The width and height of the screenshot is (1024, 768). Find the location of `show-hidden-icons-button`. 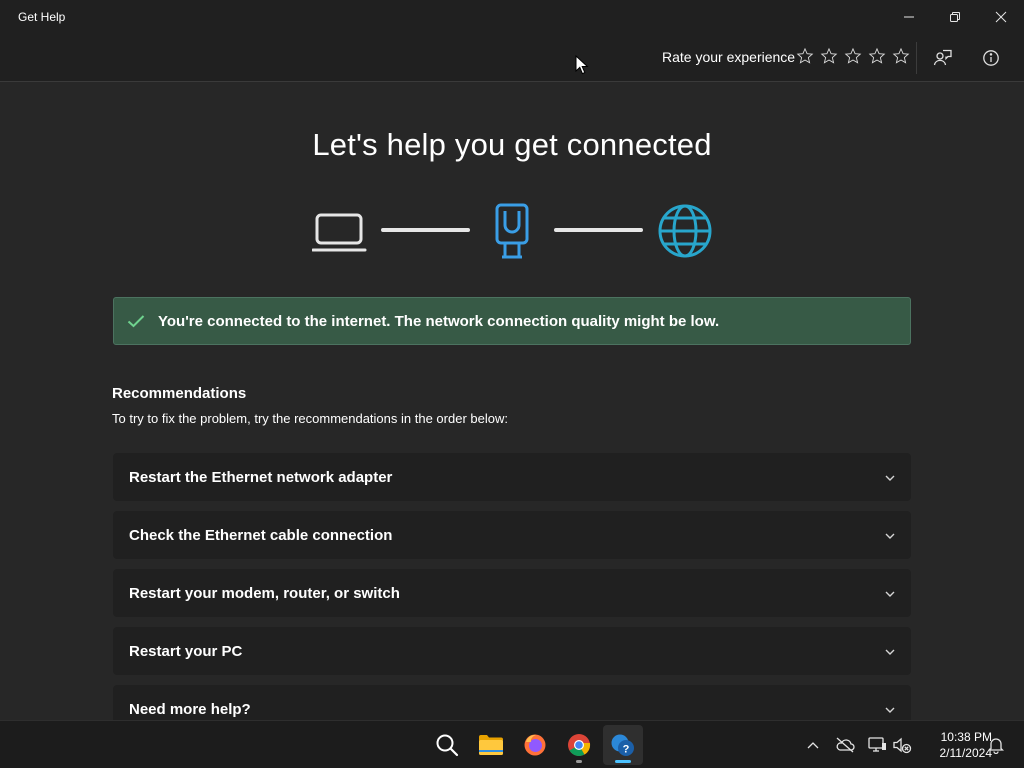

show-hidden-icons-button is located at coordinates (813, 745).